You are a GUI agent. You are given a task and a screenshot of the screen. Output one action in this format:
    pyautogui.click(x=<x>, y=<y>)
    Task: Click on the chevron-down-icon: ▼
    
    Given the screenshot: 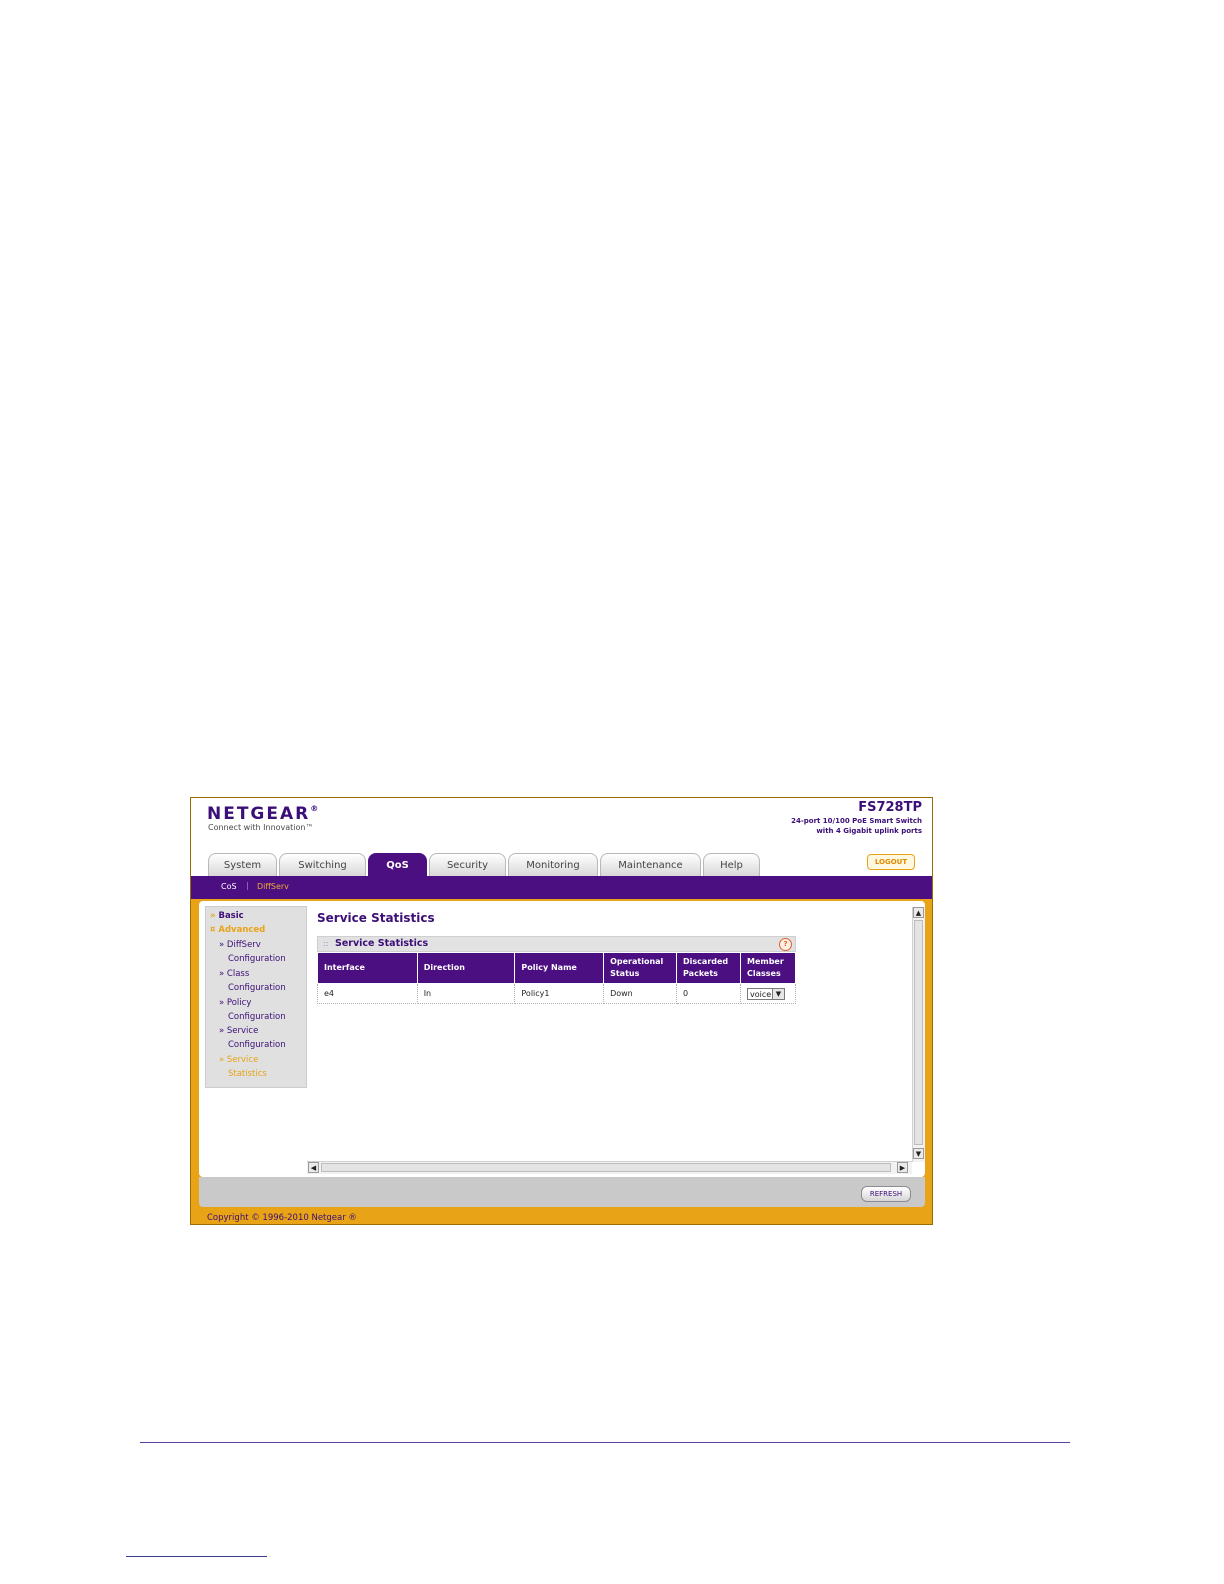 What is the action you would take?
    pyautogui.click(x=777, y=993)
    